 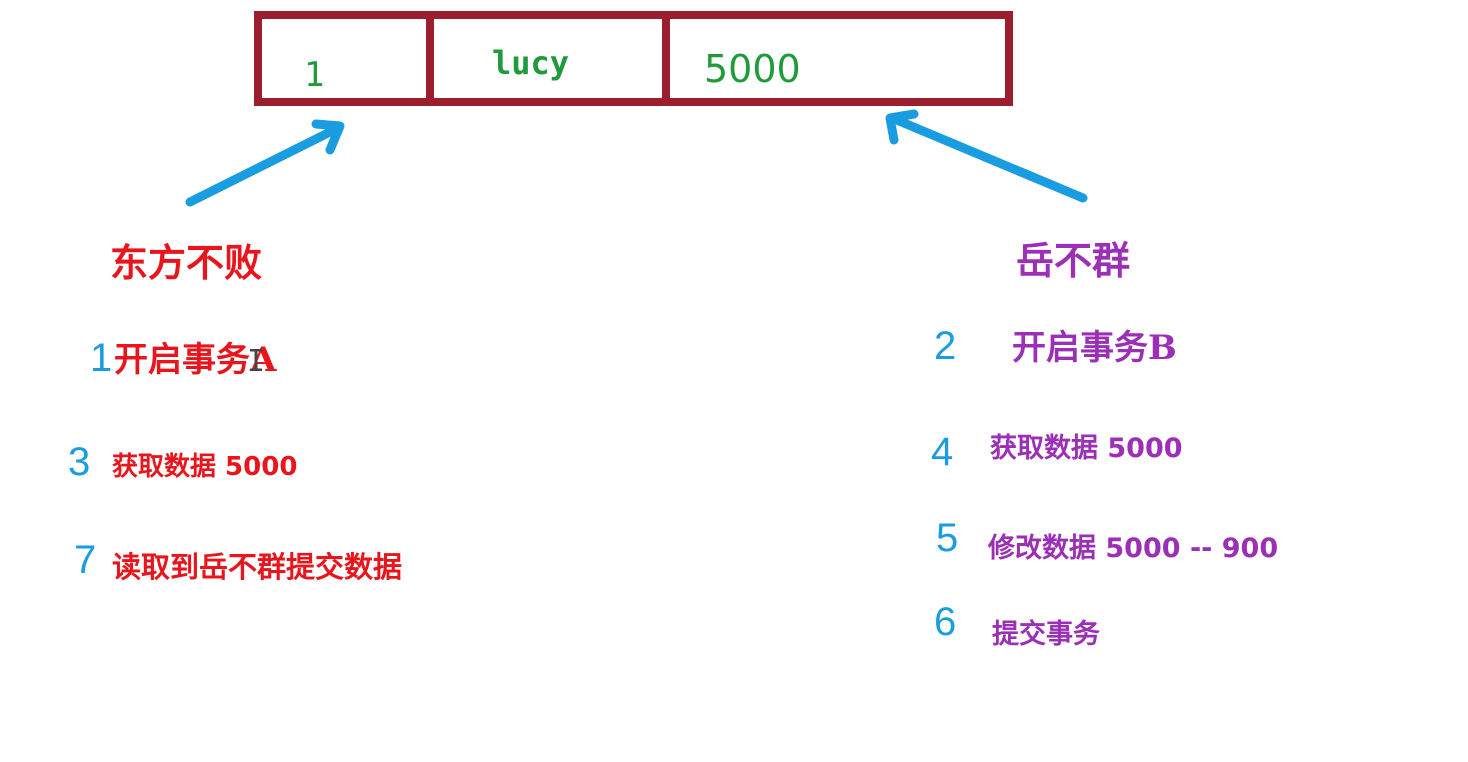 What do you see at coordinates (1094, 348) in the screenshot?
I see `right-step-text: 开启事务B` at bounding box center [1094, 348].